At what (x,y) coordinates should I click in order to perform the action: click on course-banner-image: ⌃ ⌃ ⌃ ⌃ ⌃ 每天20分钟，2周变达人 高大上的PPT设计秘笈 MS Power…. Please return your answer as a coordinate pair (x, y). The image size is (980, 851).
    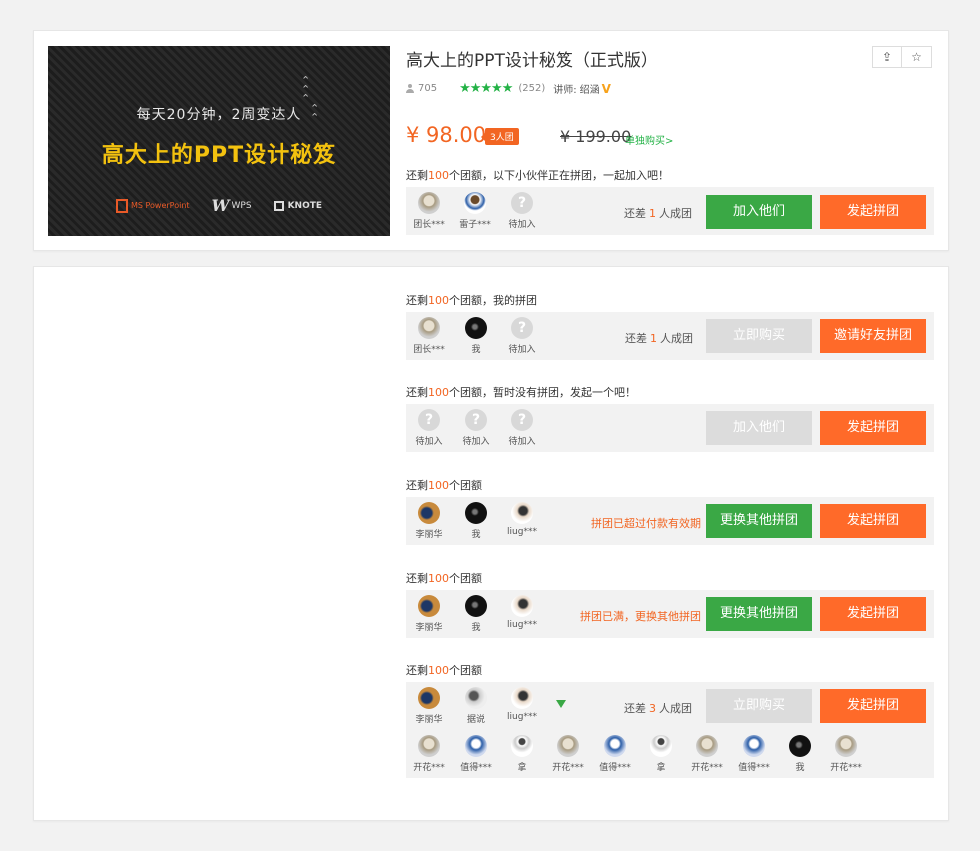
    Looking at the image, I should click on (219, 141).